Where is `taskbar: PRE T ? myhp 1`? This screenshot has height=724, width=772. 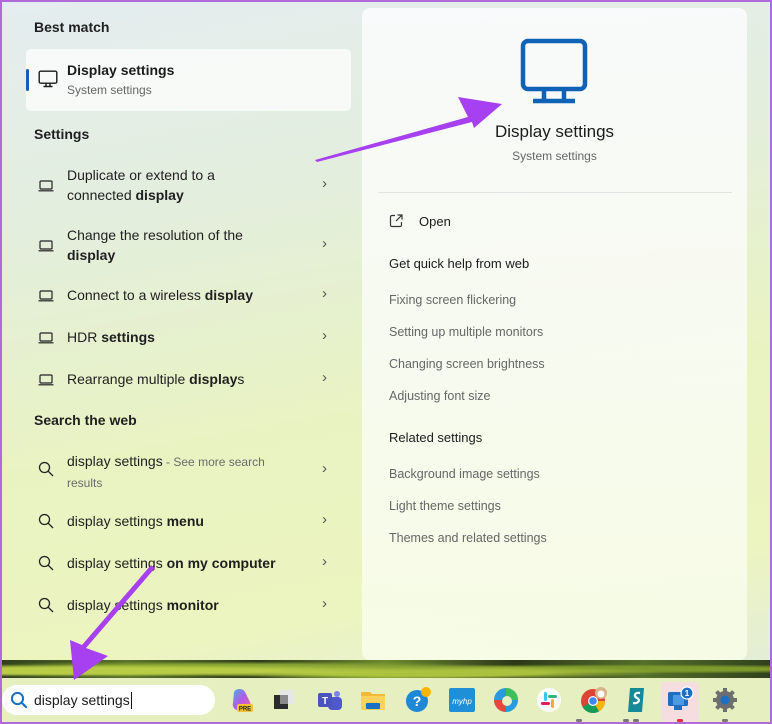 taskbar: PRE T ? myhp 1 is located at coordinates (386, 701).